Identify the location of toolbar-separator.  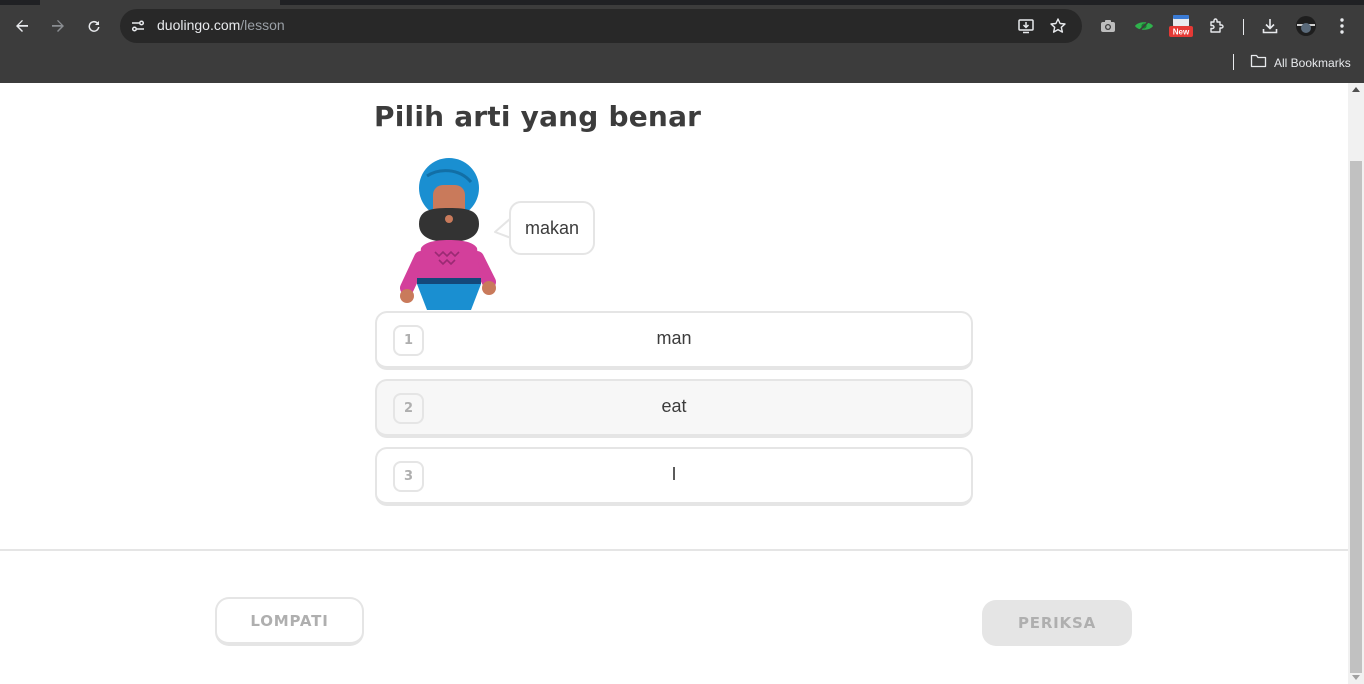
(1243, 27).